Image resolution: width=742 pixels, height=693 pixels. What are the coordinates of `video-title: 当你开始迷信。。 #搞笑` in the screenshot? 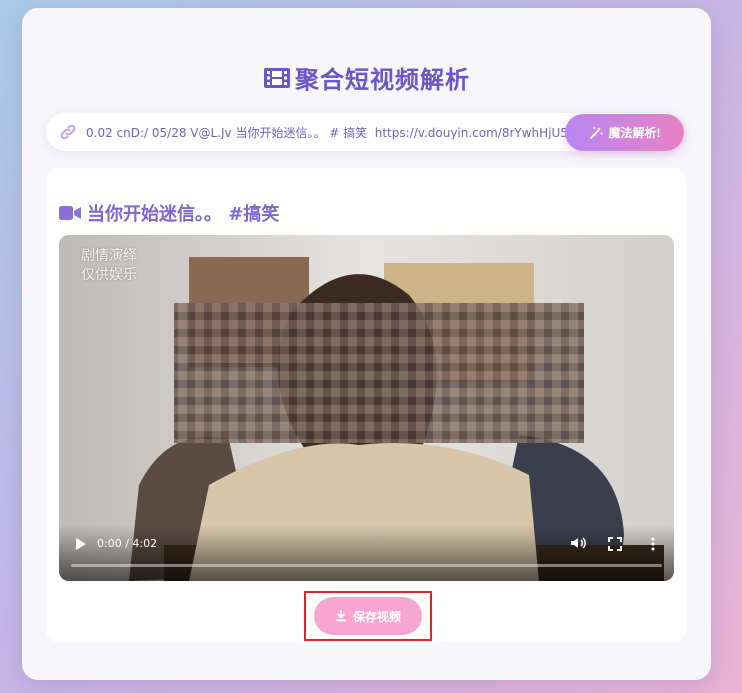 It's located at (169, 213).